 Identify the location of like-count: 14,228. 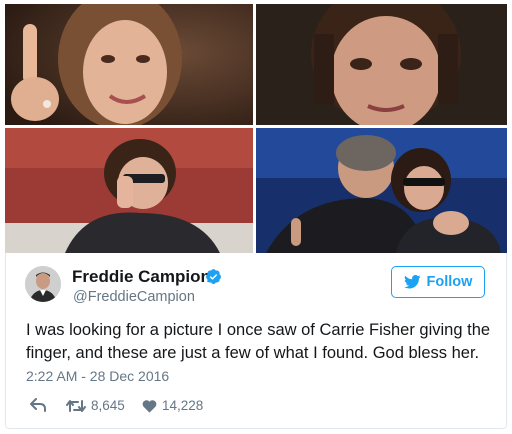
(183, 405).